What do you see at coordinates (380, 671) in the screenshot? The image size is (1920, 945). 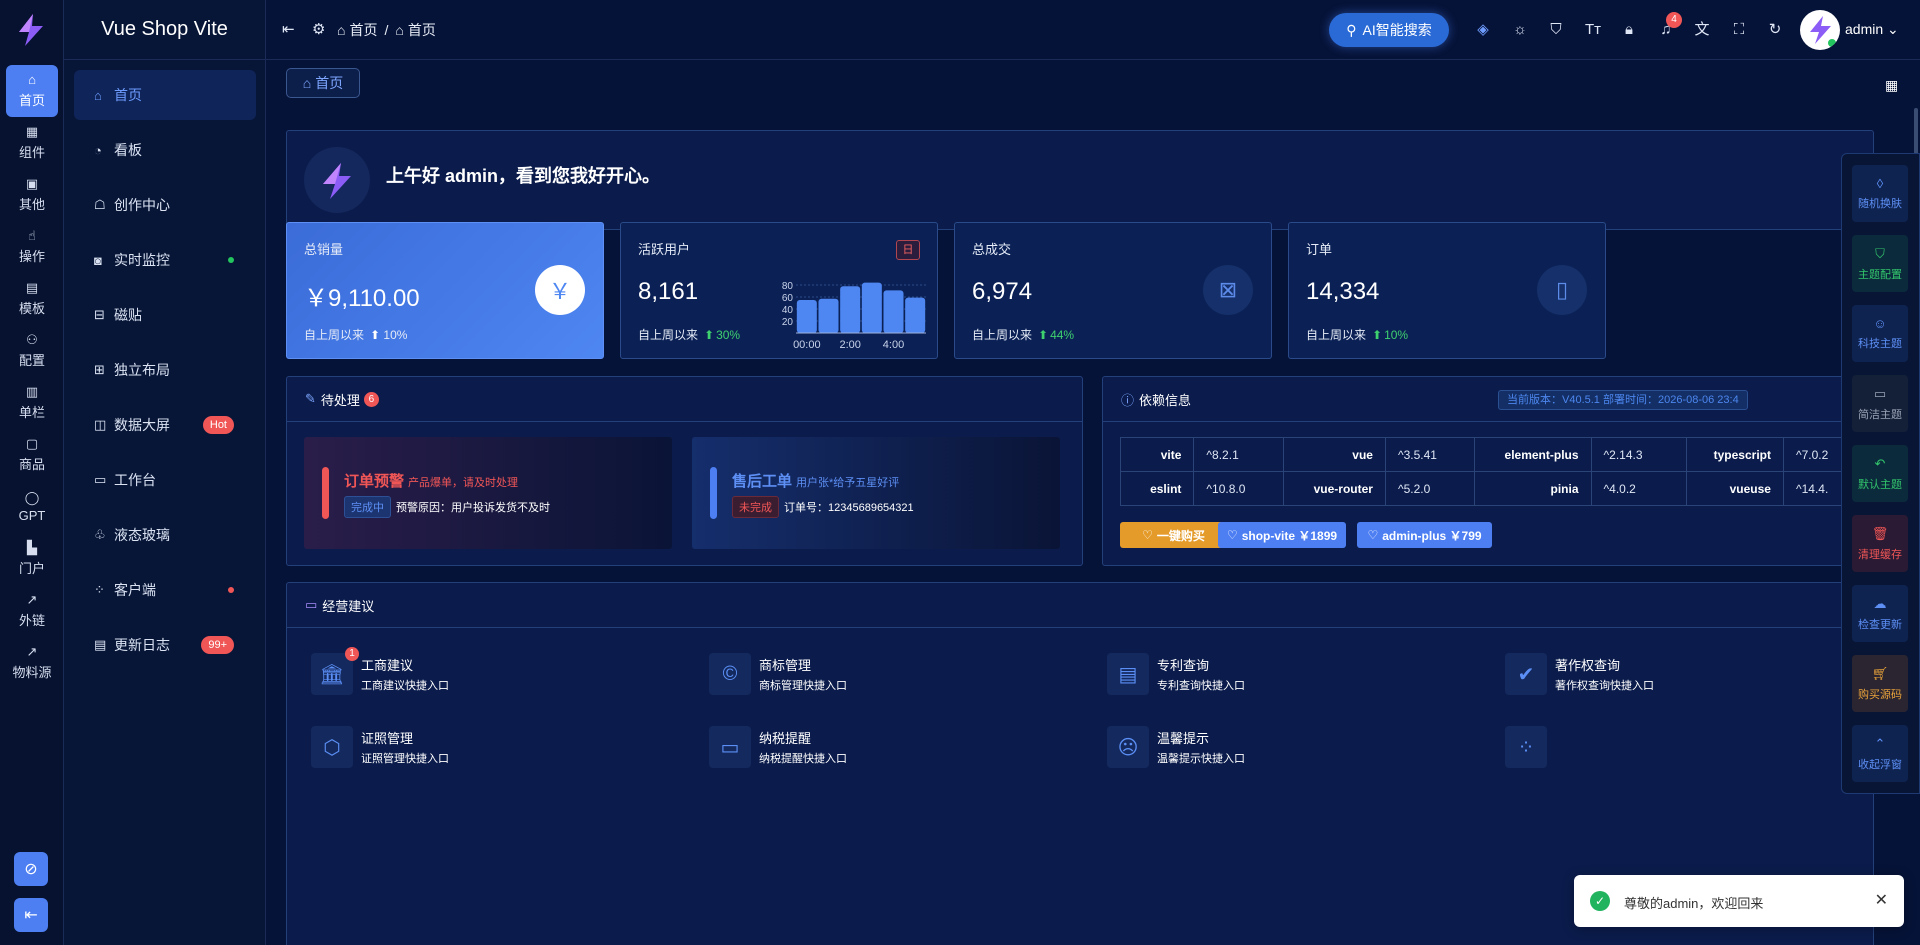 I see `biz-item-industry: 🏛︎ 1 工商建议 工商建议快捷入口` at bounding box center [380, 671].